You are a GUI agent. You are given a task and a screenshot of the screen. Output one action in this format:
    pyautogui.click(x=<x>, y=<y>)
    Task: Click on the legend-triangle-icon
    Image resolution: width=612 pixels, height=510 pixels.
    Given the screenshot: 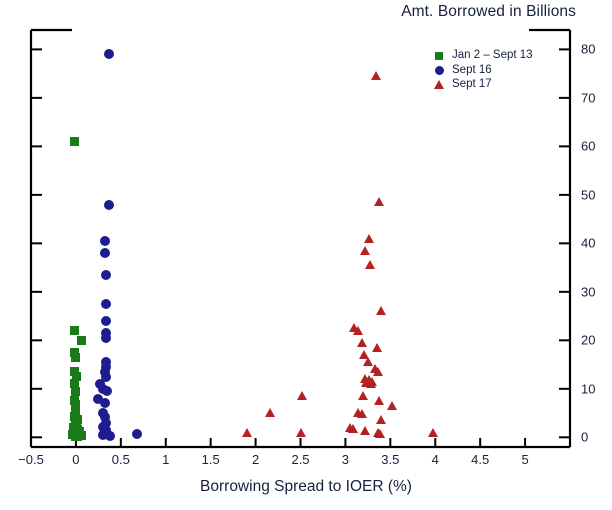 What is the action you would take?
    pyautogui.click(x=440, y=84)
    